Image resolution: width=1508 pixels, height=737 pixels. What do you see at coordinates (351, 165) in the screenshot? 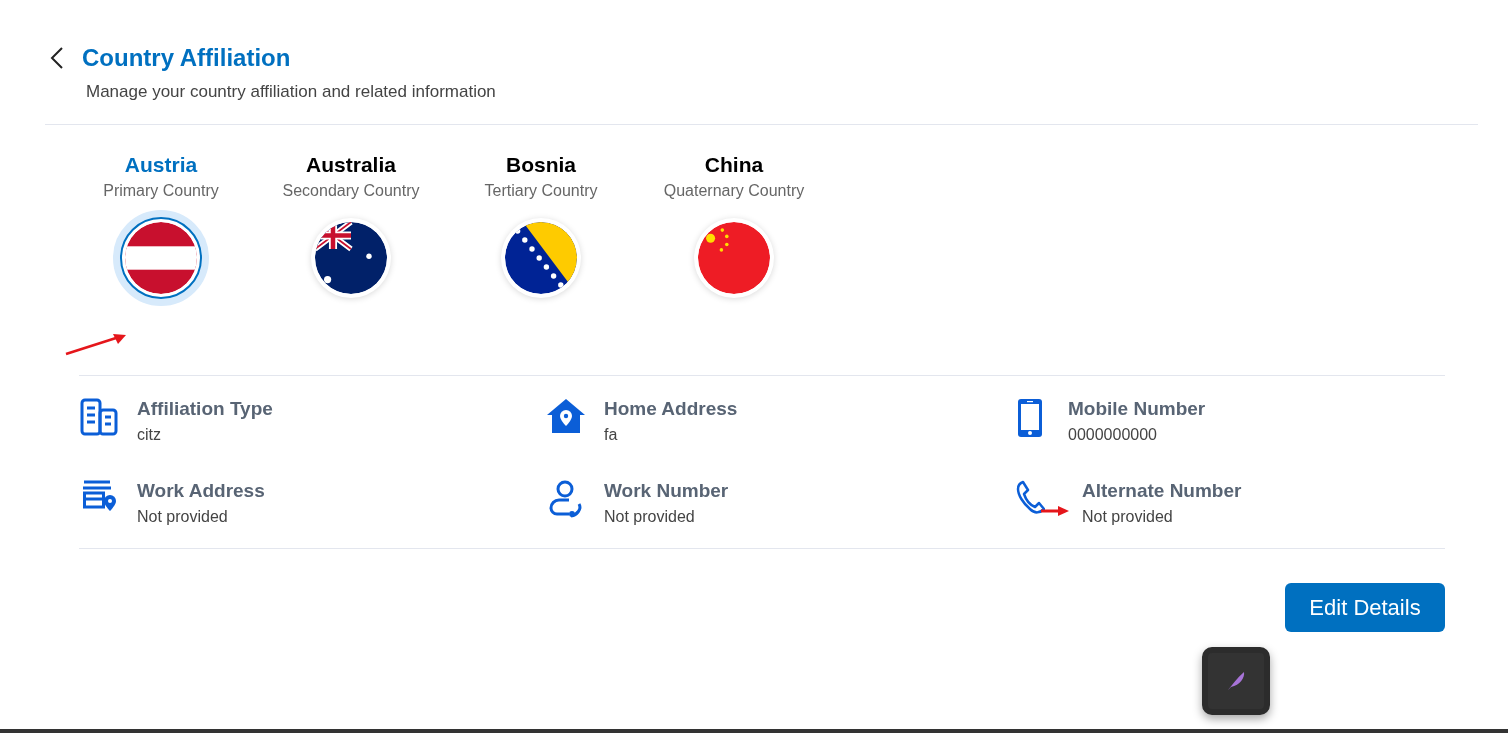
I see `country-name: Australia` at bounding box center [351, 165].